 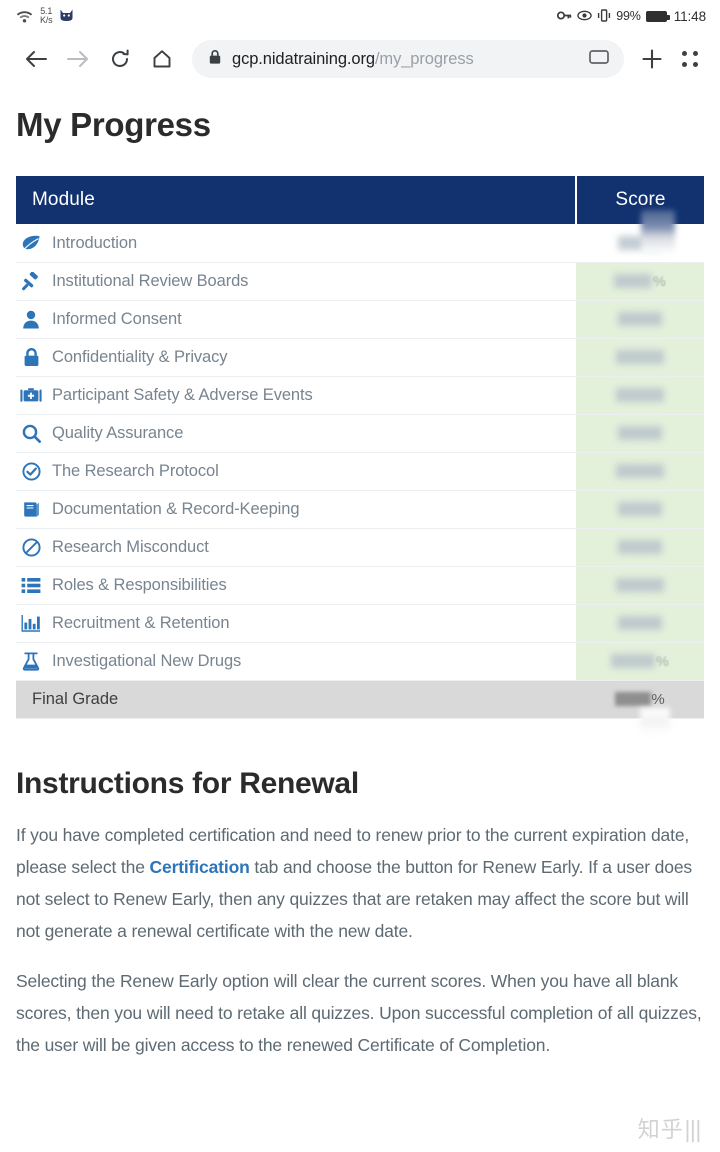 I want to click on status-bar-clock: 11:48, so click(x=689, y=16).